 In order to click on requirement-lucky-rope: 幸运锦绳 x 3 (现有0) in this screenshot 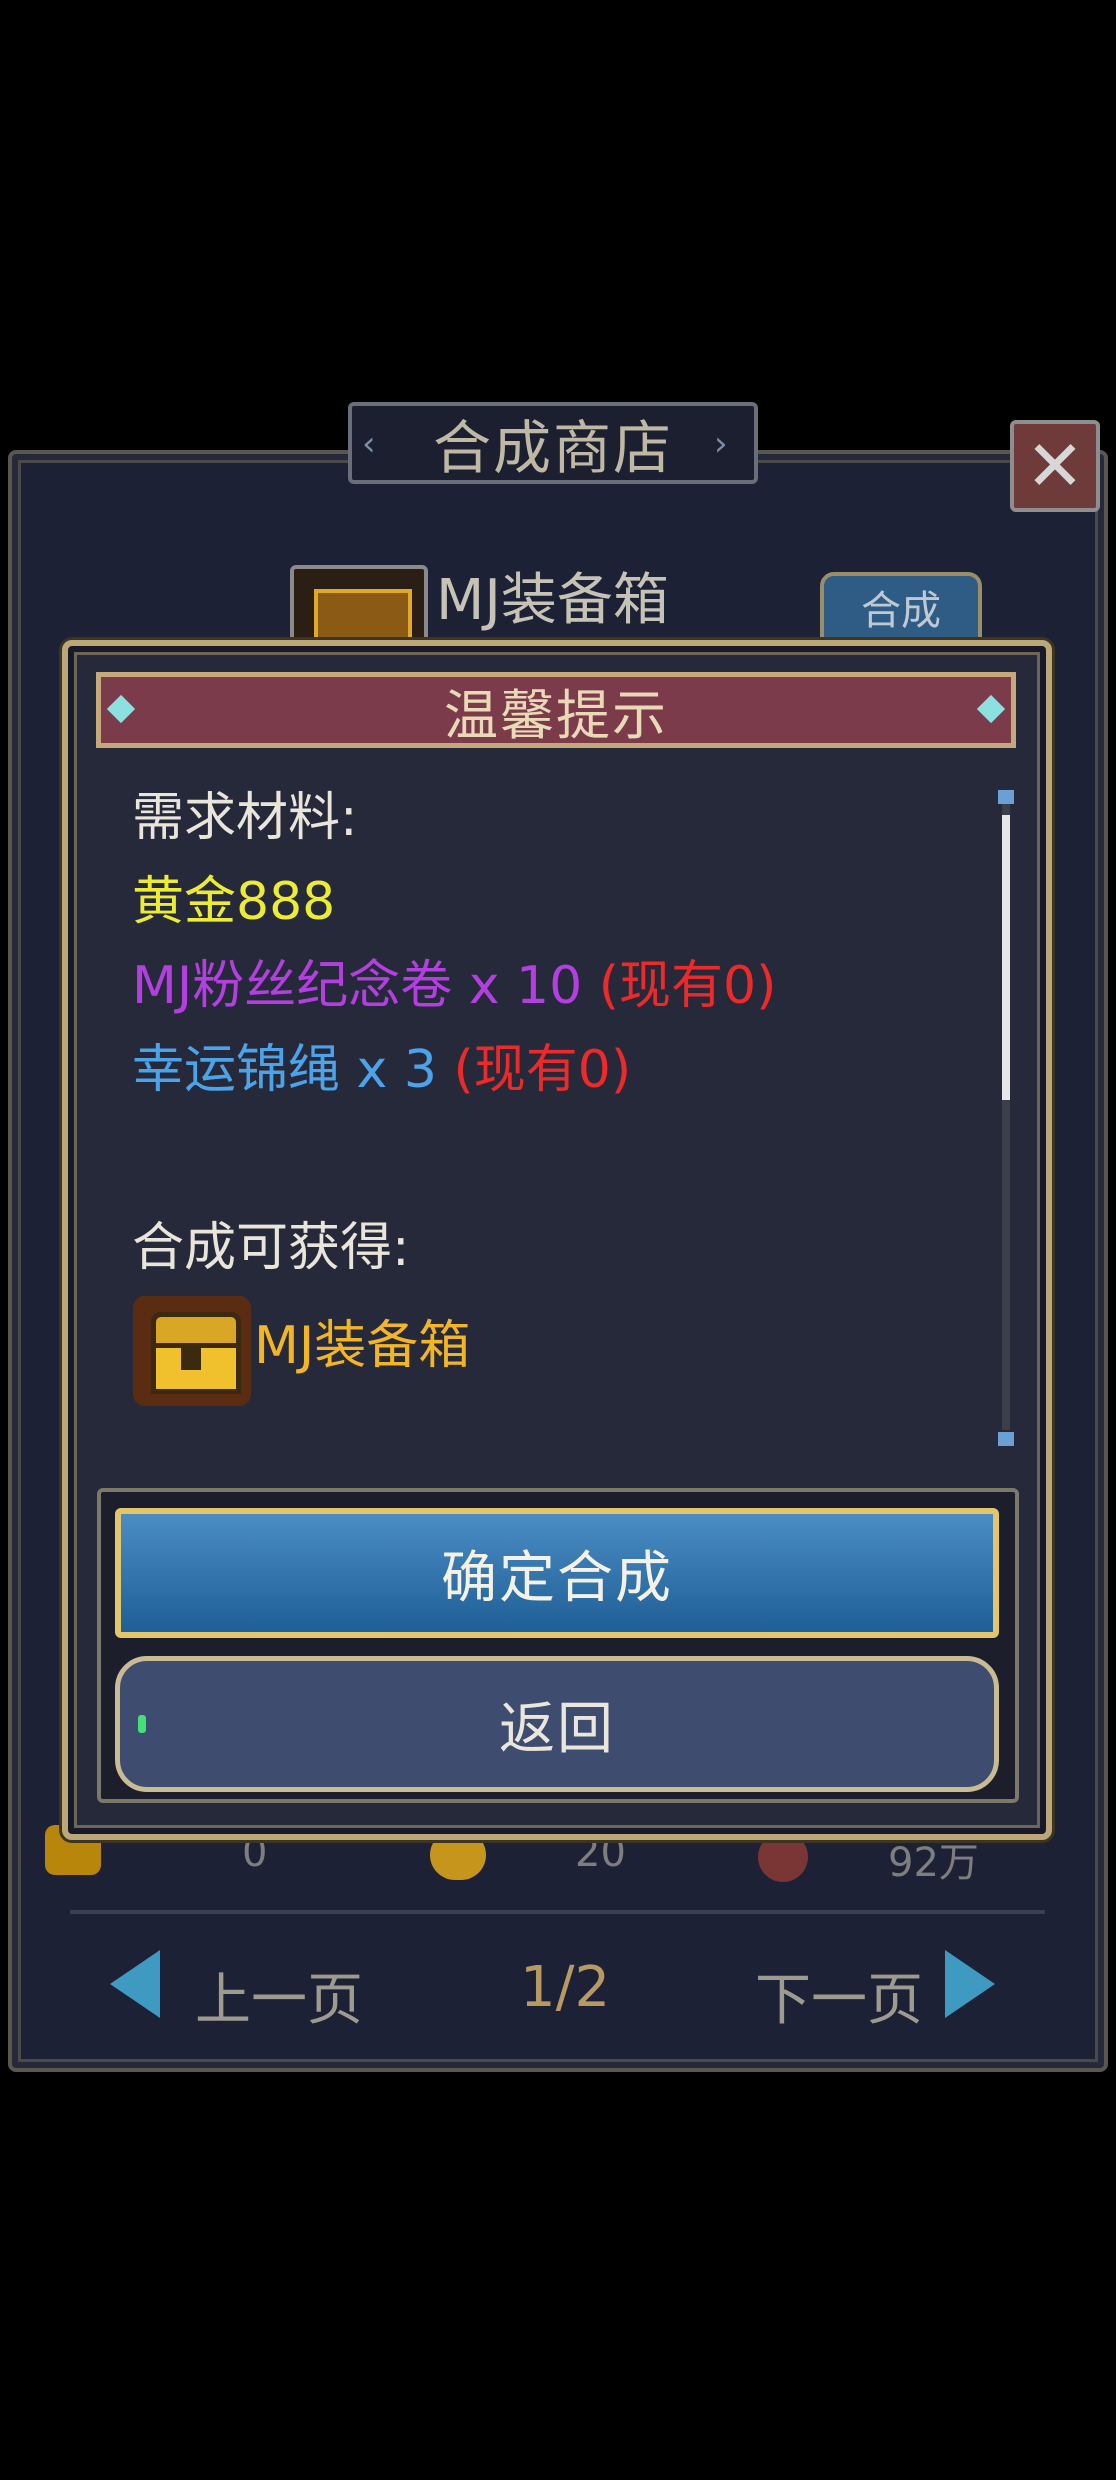, I will do `click(381, 1064)`.